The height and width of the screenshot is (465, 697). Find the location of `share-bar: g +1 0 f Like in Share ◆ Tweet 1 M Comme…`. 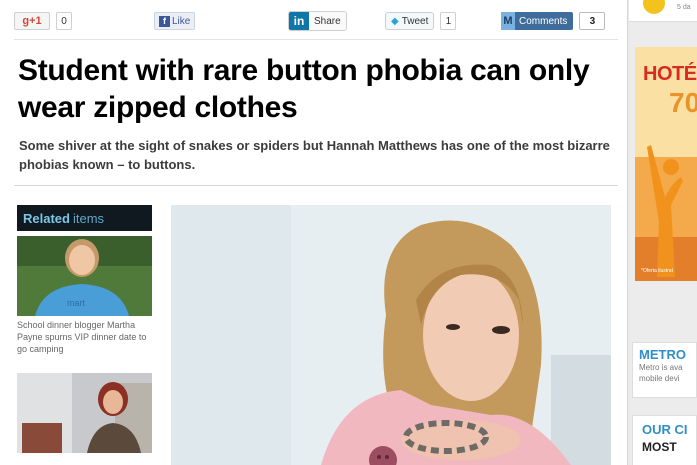

share-bar: g +1 0 f Like in Share ◆ Tweet 1 M Comme… is located at coordinates (316, 22).